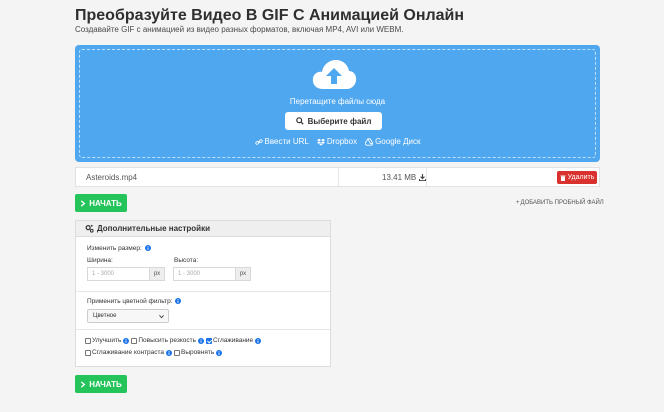  What do you see at coordinates (243, 274) in the screenshot?
I see `height-unit: px` at bounding box center [243, 274].